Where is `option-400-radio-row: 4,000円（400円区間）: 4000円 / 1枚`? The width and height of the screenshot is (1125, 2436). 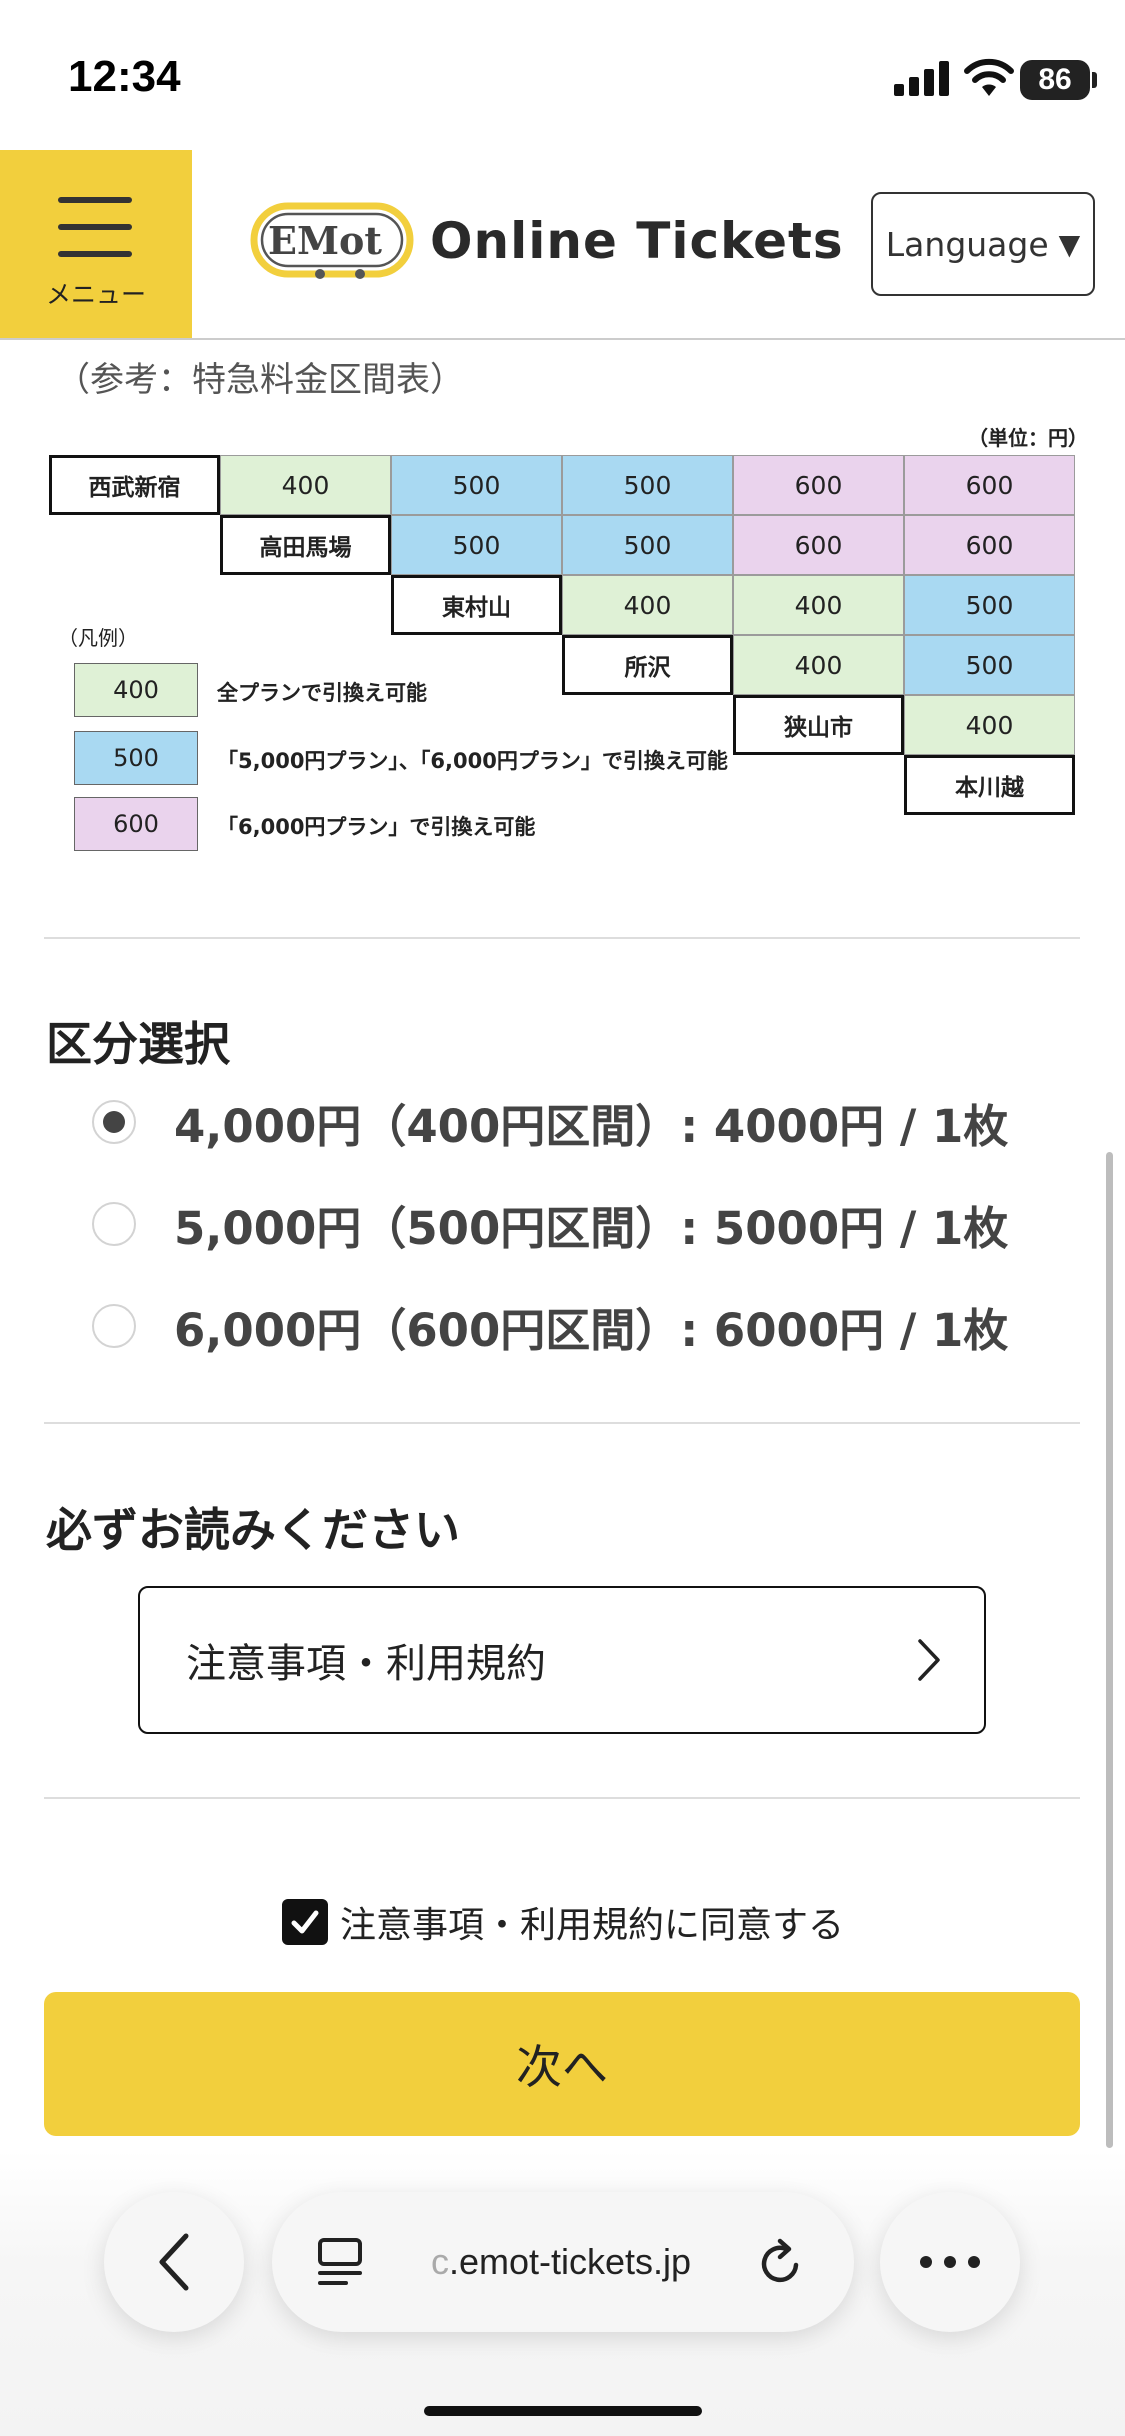 option-400-radio-row: 4,000円（400円区間）: 4000円 / 1枚 is located at coordinates (550, 1122).